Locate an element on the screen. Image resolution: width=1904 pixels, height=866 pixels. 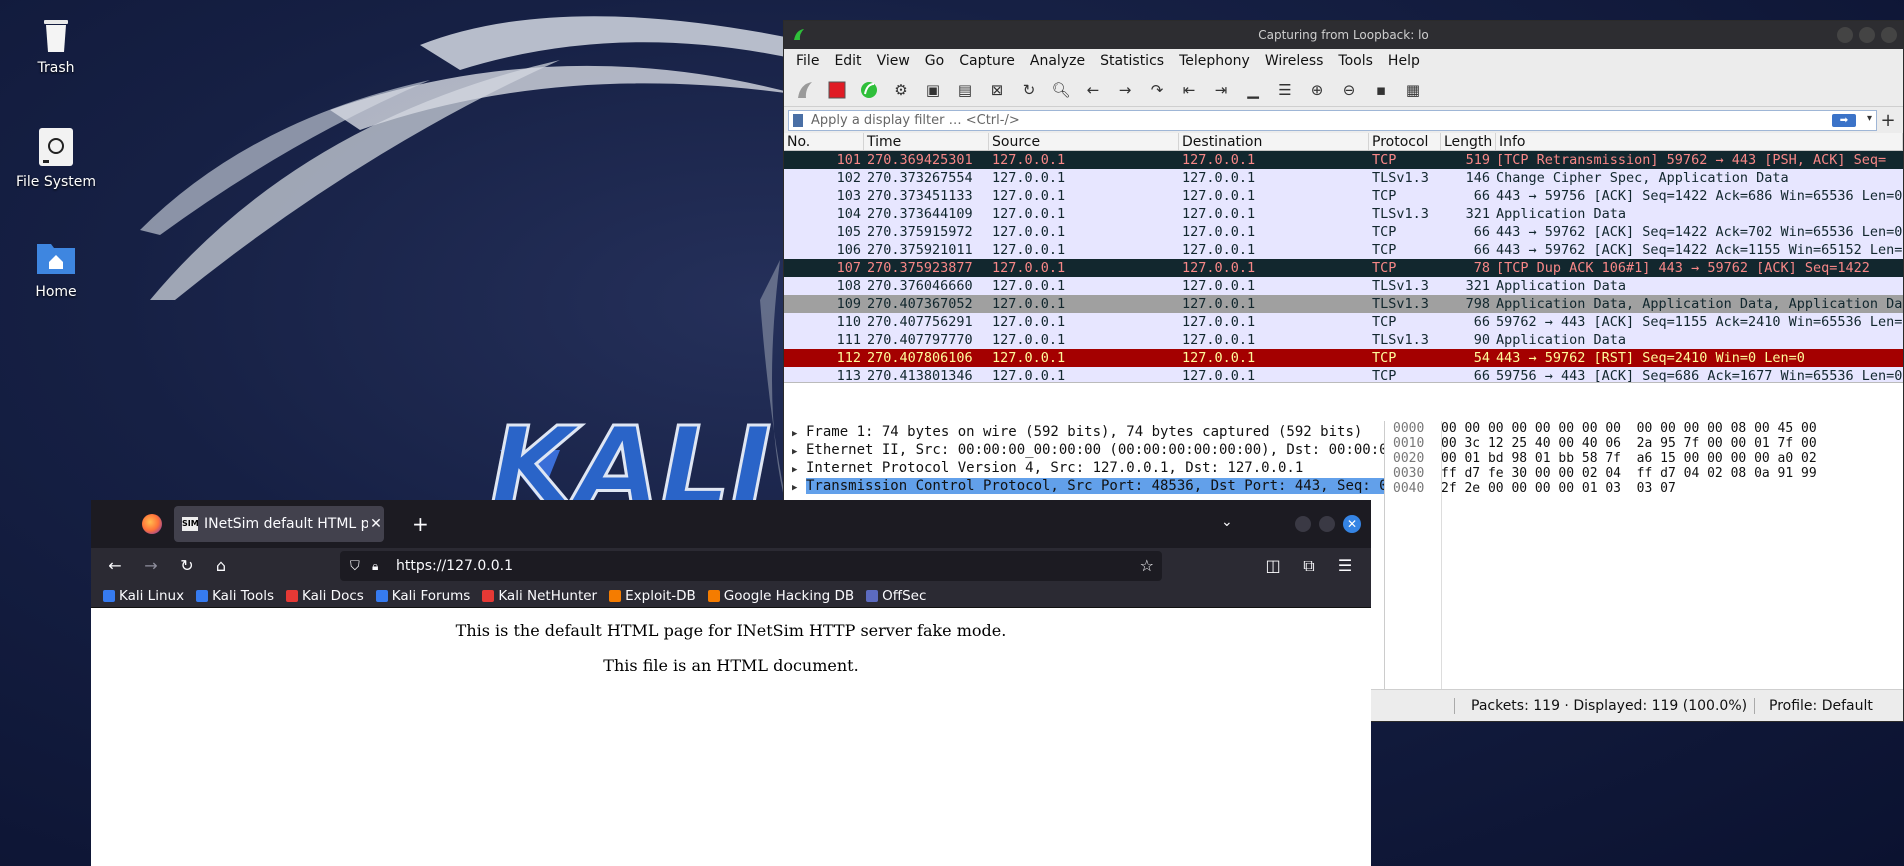
add-filter-button: + is located at coordinates (1888, 120).